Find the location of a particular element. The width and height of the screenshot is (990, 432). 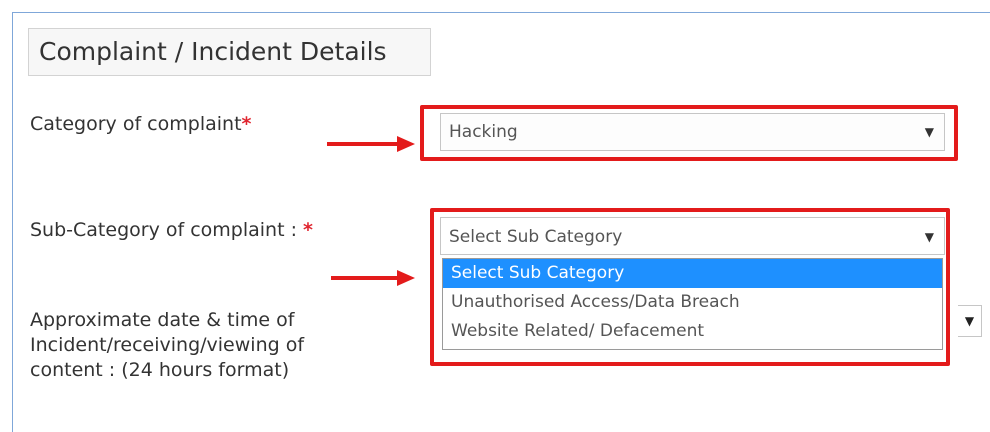

category-label-text: Category of complaint is located at coordinates (136, 124).